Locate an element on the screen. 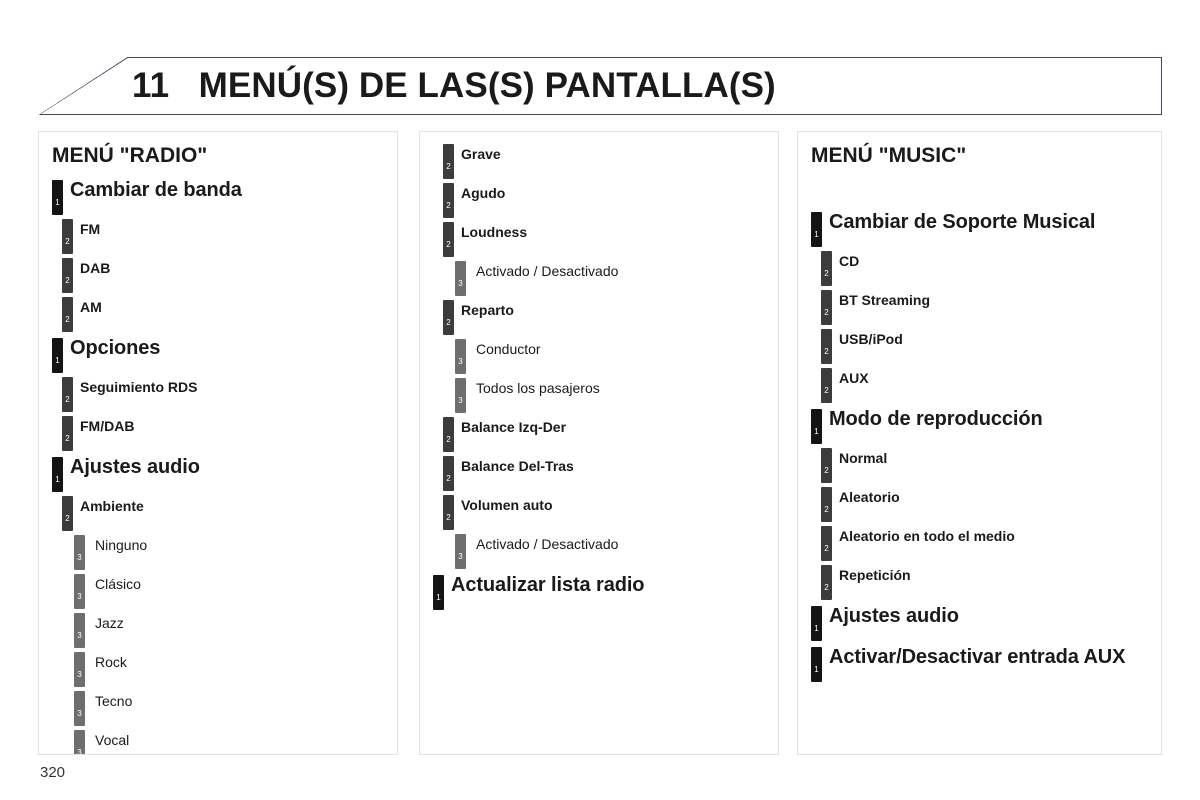 The height and width of the screenshot is (800, 1200). menu-item-label: Opciones is located at coordinates (115, 348).